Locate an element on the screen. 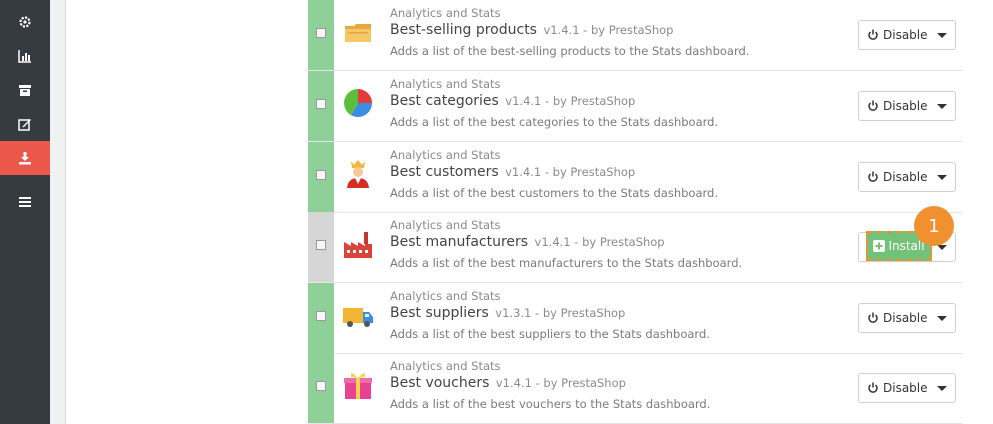  sidebar is located at coordinates (25, 212).